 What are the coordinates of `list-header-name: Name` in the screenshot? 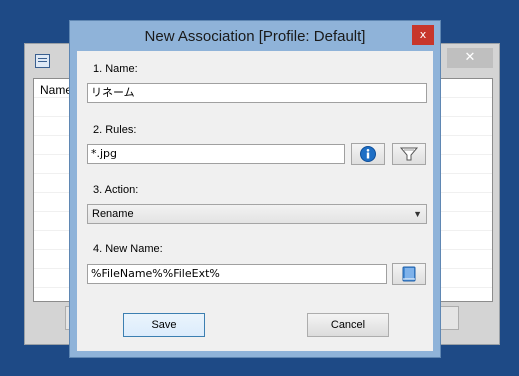 It's located at (56, 90).